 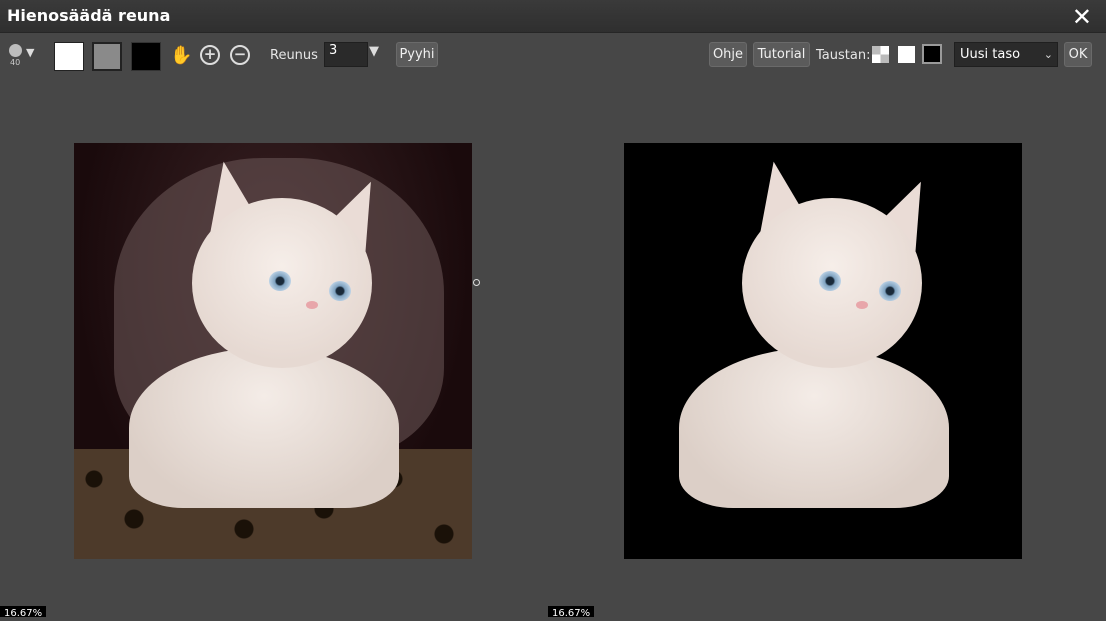 What do you see at coordinates (374, 51) in the screenshot?
I see `edge-dropdown-icon: ▼` at bounding box center [374, 51].